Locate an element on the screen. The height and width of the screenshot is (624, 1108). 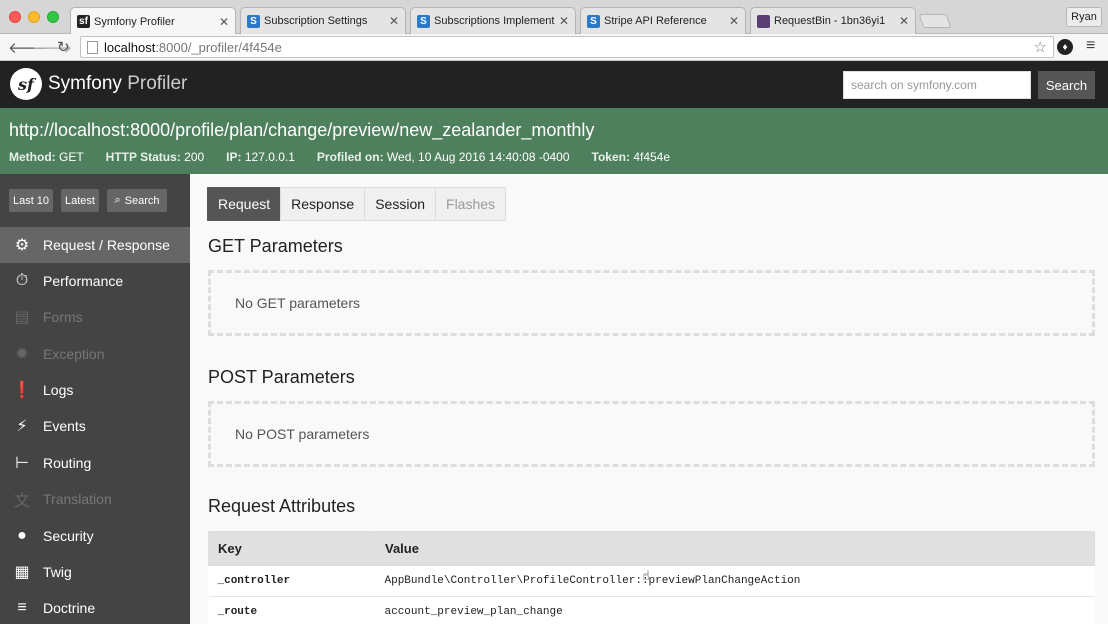
hamburger-menu-icon: ≡ is located at coordinates (1090, 46).